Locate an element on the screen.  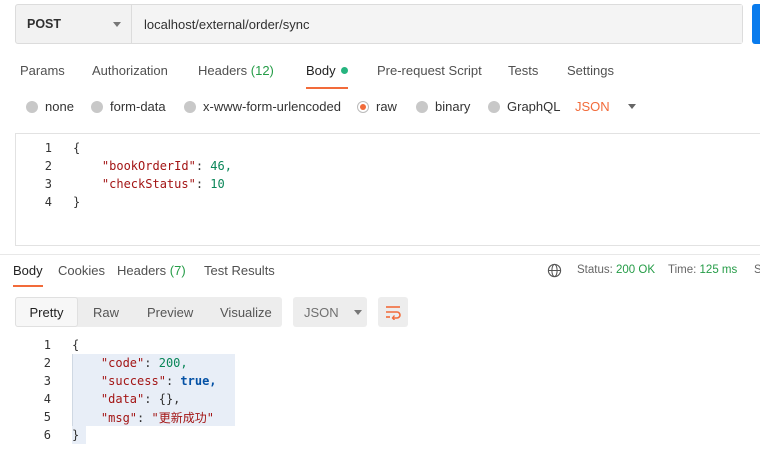
body-indicator-dot is located at coordinates (344, 70).